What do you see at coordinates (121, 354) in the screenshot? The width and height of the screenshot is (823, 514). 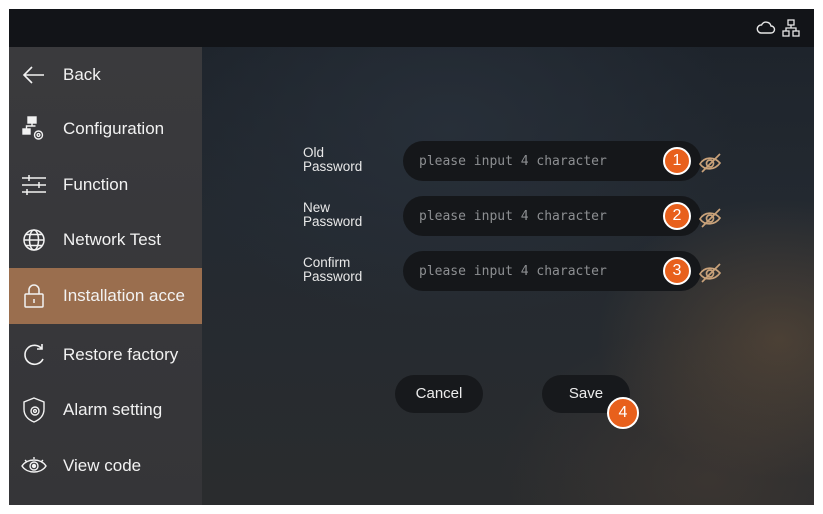 I see `sidebar-item-label: Restore factory` at bounding box center [121, 354].